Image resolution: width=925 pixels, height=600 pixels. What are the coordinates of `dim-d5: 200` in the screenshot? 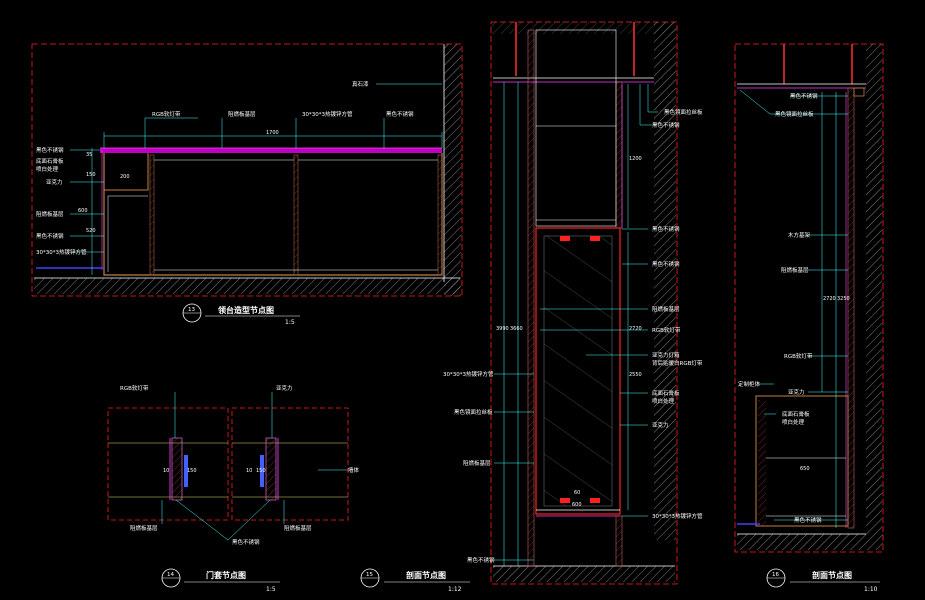 It's located at (125, 177).